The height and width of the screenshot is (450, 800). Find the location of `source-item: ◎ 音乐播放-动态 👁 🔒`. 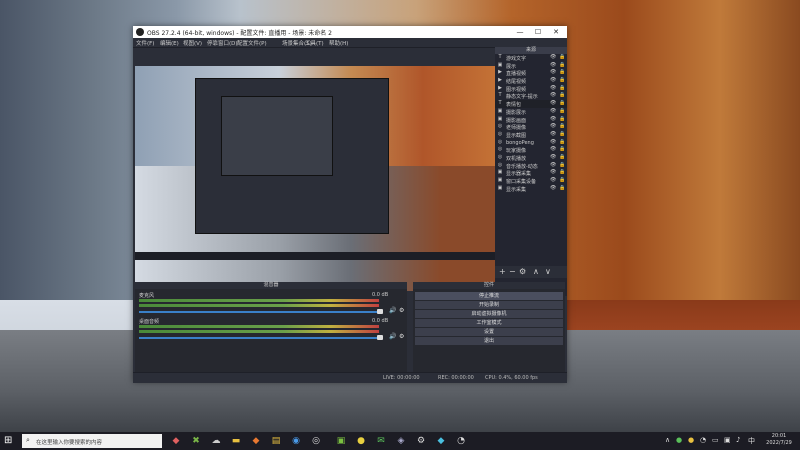

source-item: ◎ 音乐播放-动态 👁 🔒 is located at coordinates (531, 166).